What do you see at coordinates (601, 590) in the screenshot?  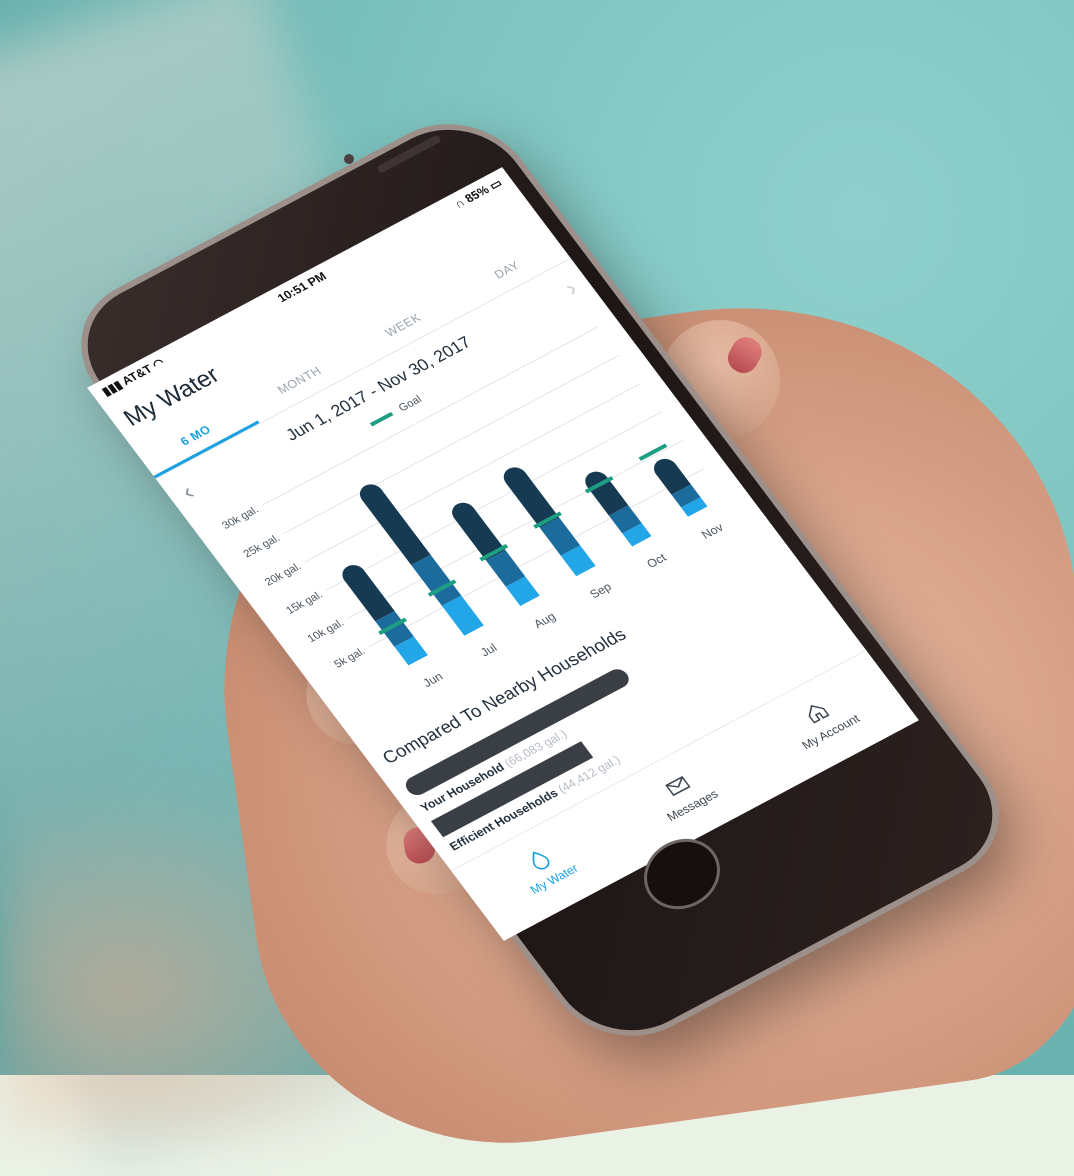 I see `x-tick-label: Sep` at bounding box center [601, 590].